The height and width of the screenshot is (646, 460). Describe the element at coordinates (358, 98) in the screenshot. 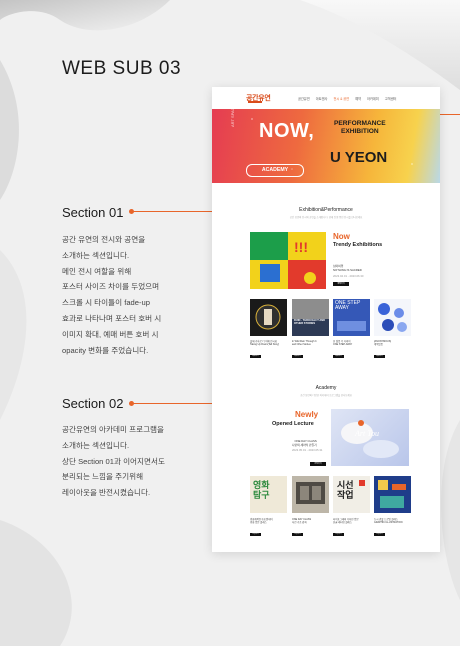

I see `menu-item: 예약` at that location.